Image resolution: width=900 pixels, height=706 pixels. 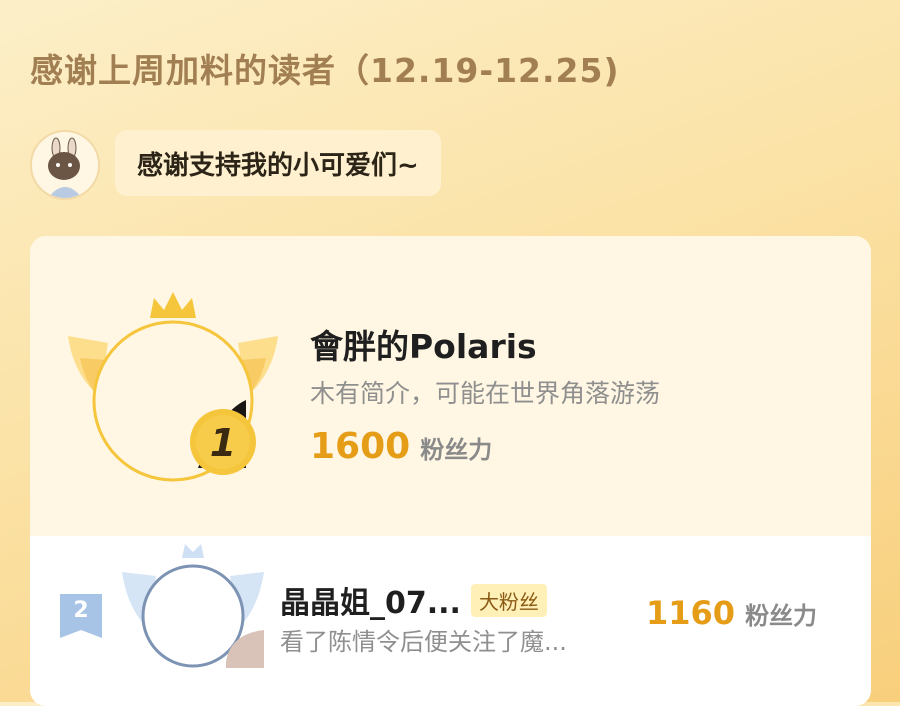 What do you see at coordinates (691, 613) in the screenshot?
I see `rank-2-score-value: 1160` at bounding box center [691, 613].